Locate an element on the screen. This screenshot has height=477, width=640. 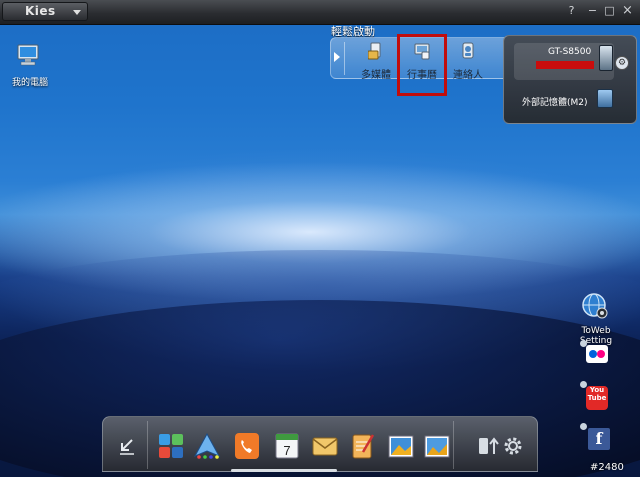
messages-icon is located at coordinates (325, 446).